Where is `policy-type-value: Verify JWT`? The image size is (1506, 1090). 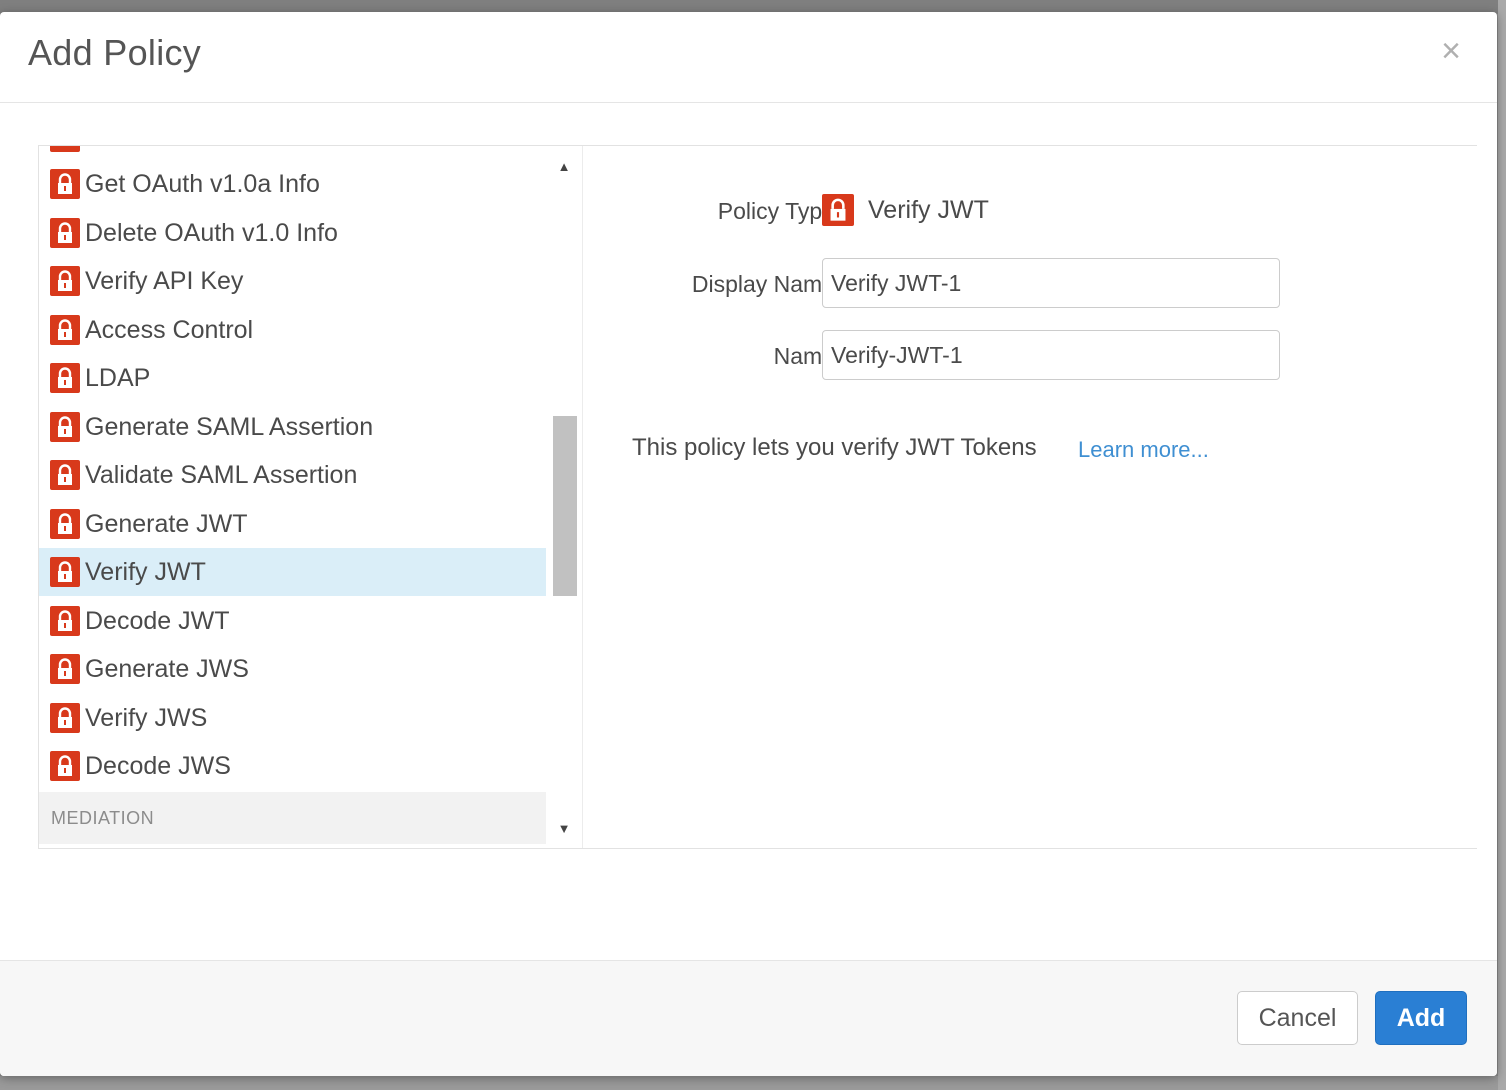
policy-type-value: Verify JWT is located at coordinates (905, 210).